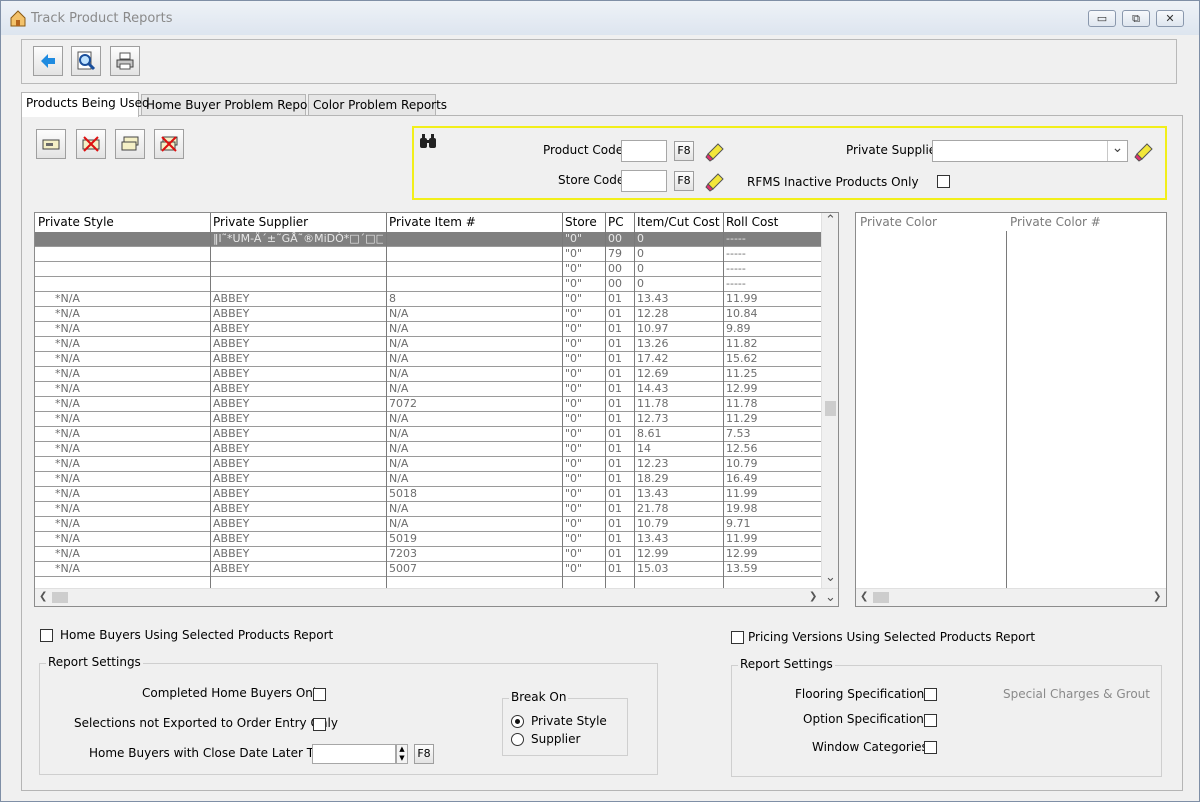 The image size is (1200, 802). What do you see at coordinates (684, 181) in the screenshot?
I see `store-code-f8-button: F8` at bounding box center [684, 181].